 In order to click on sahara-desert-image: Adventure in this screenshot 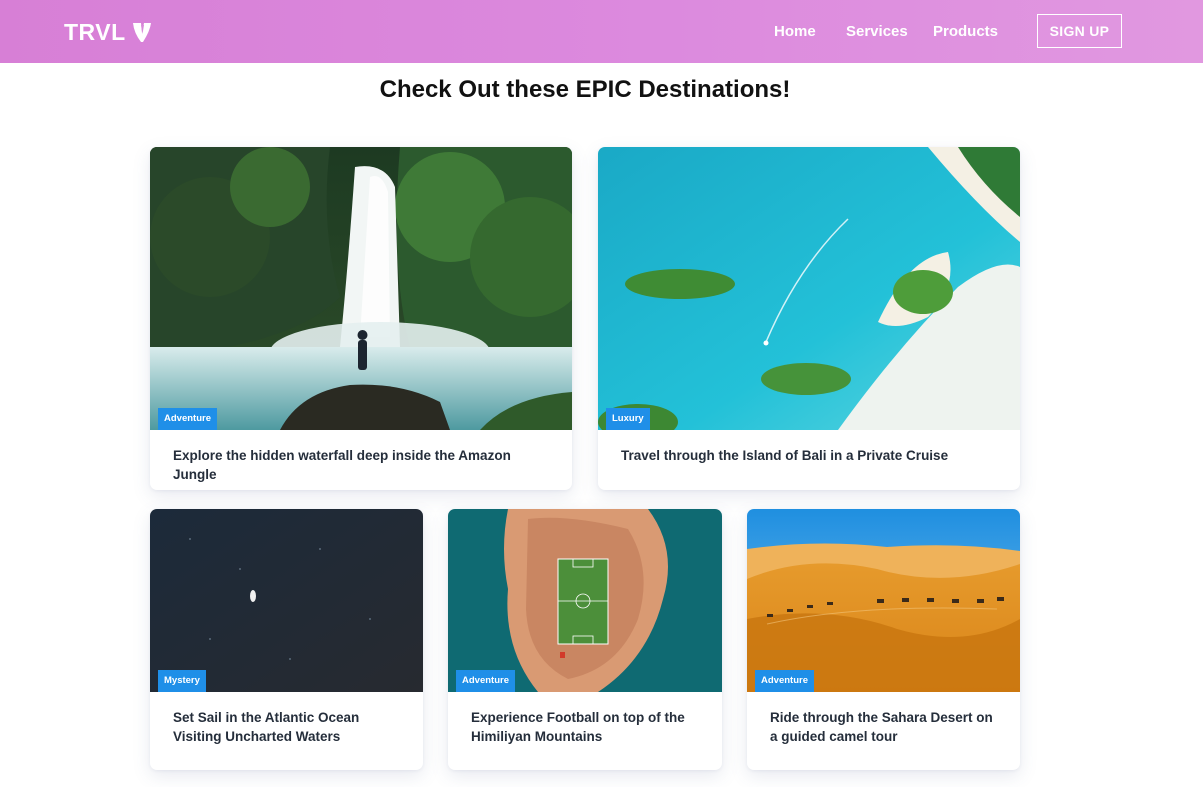, I will do `click(883, 600)`.